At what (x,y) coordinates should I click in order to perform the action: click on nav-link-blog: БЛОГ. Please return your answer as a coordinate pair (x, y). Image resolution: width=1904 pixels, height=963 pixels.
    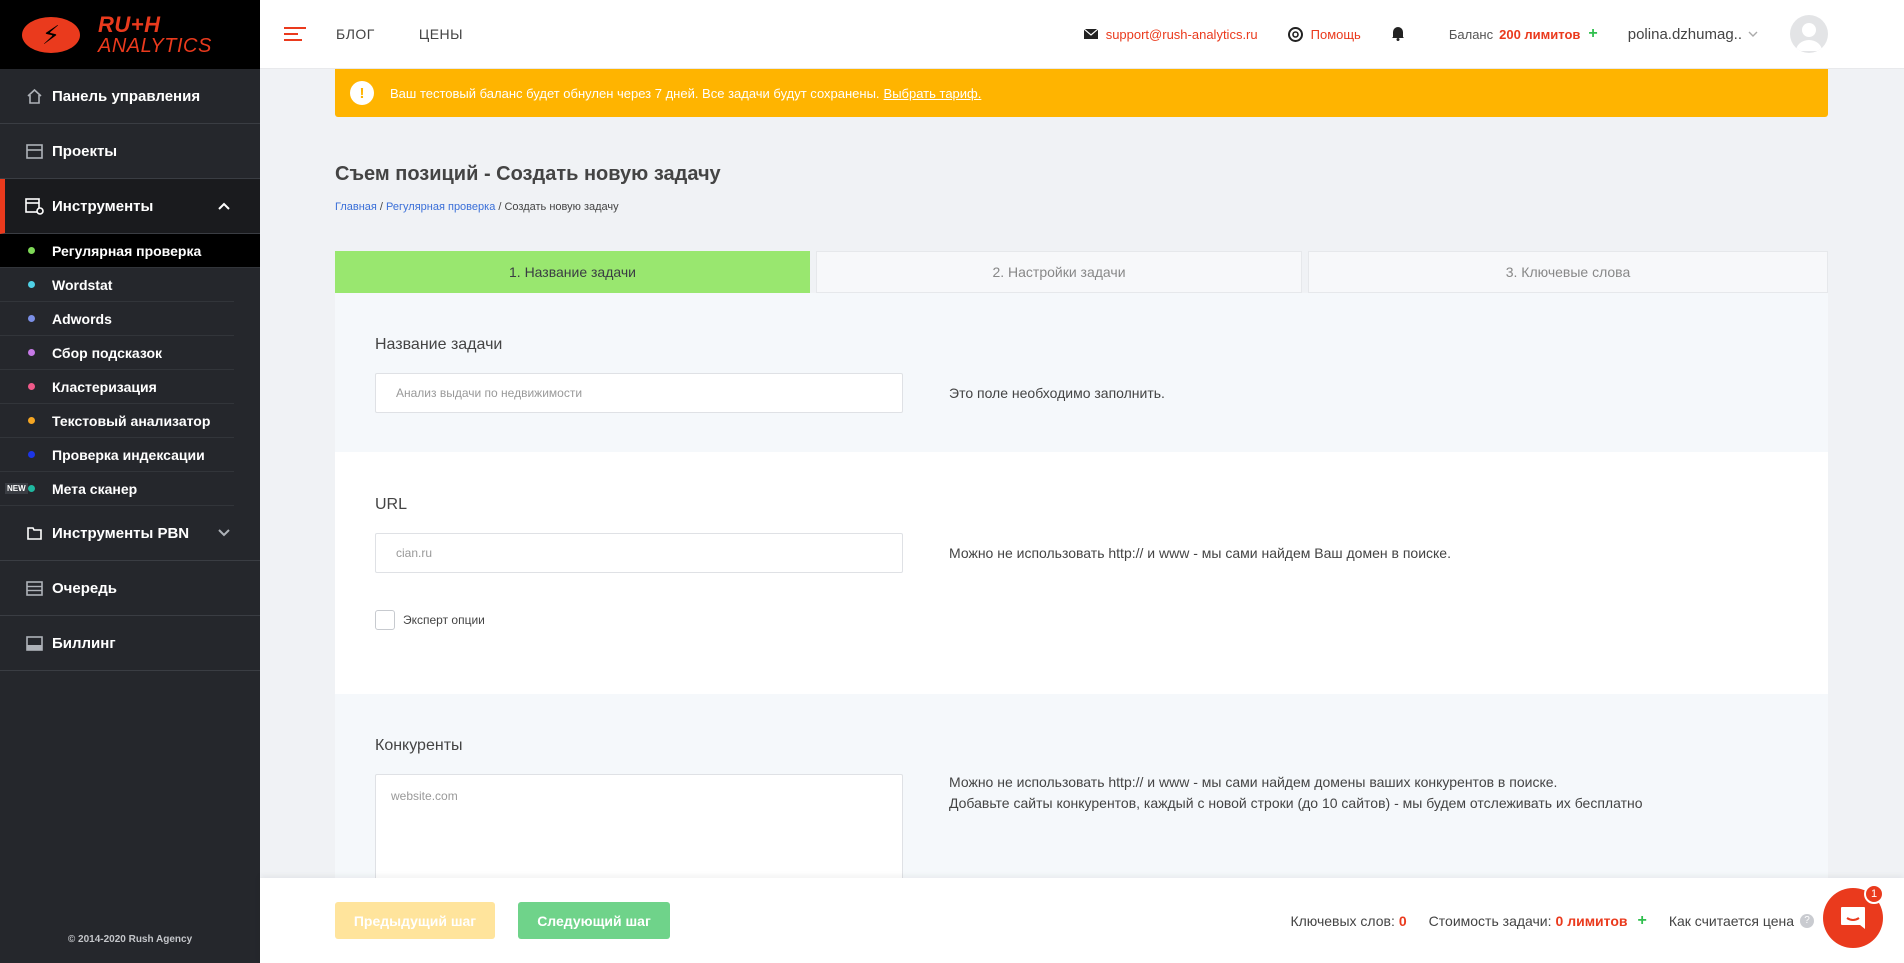
    Looking at the image, I should click on (355, 34).